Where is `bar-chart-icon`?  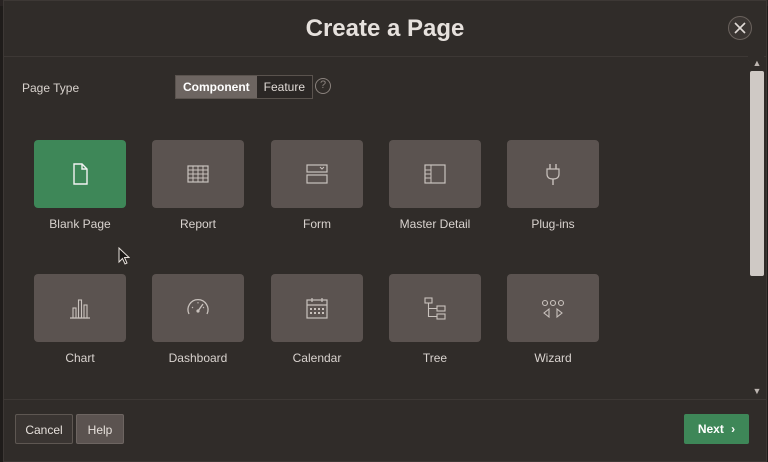 bar-chart-icon is located at coordinates (80, 309).